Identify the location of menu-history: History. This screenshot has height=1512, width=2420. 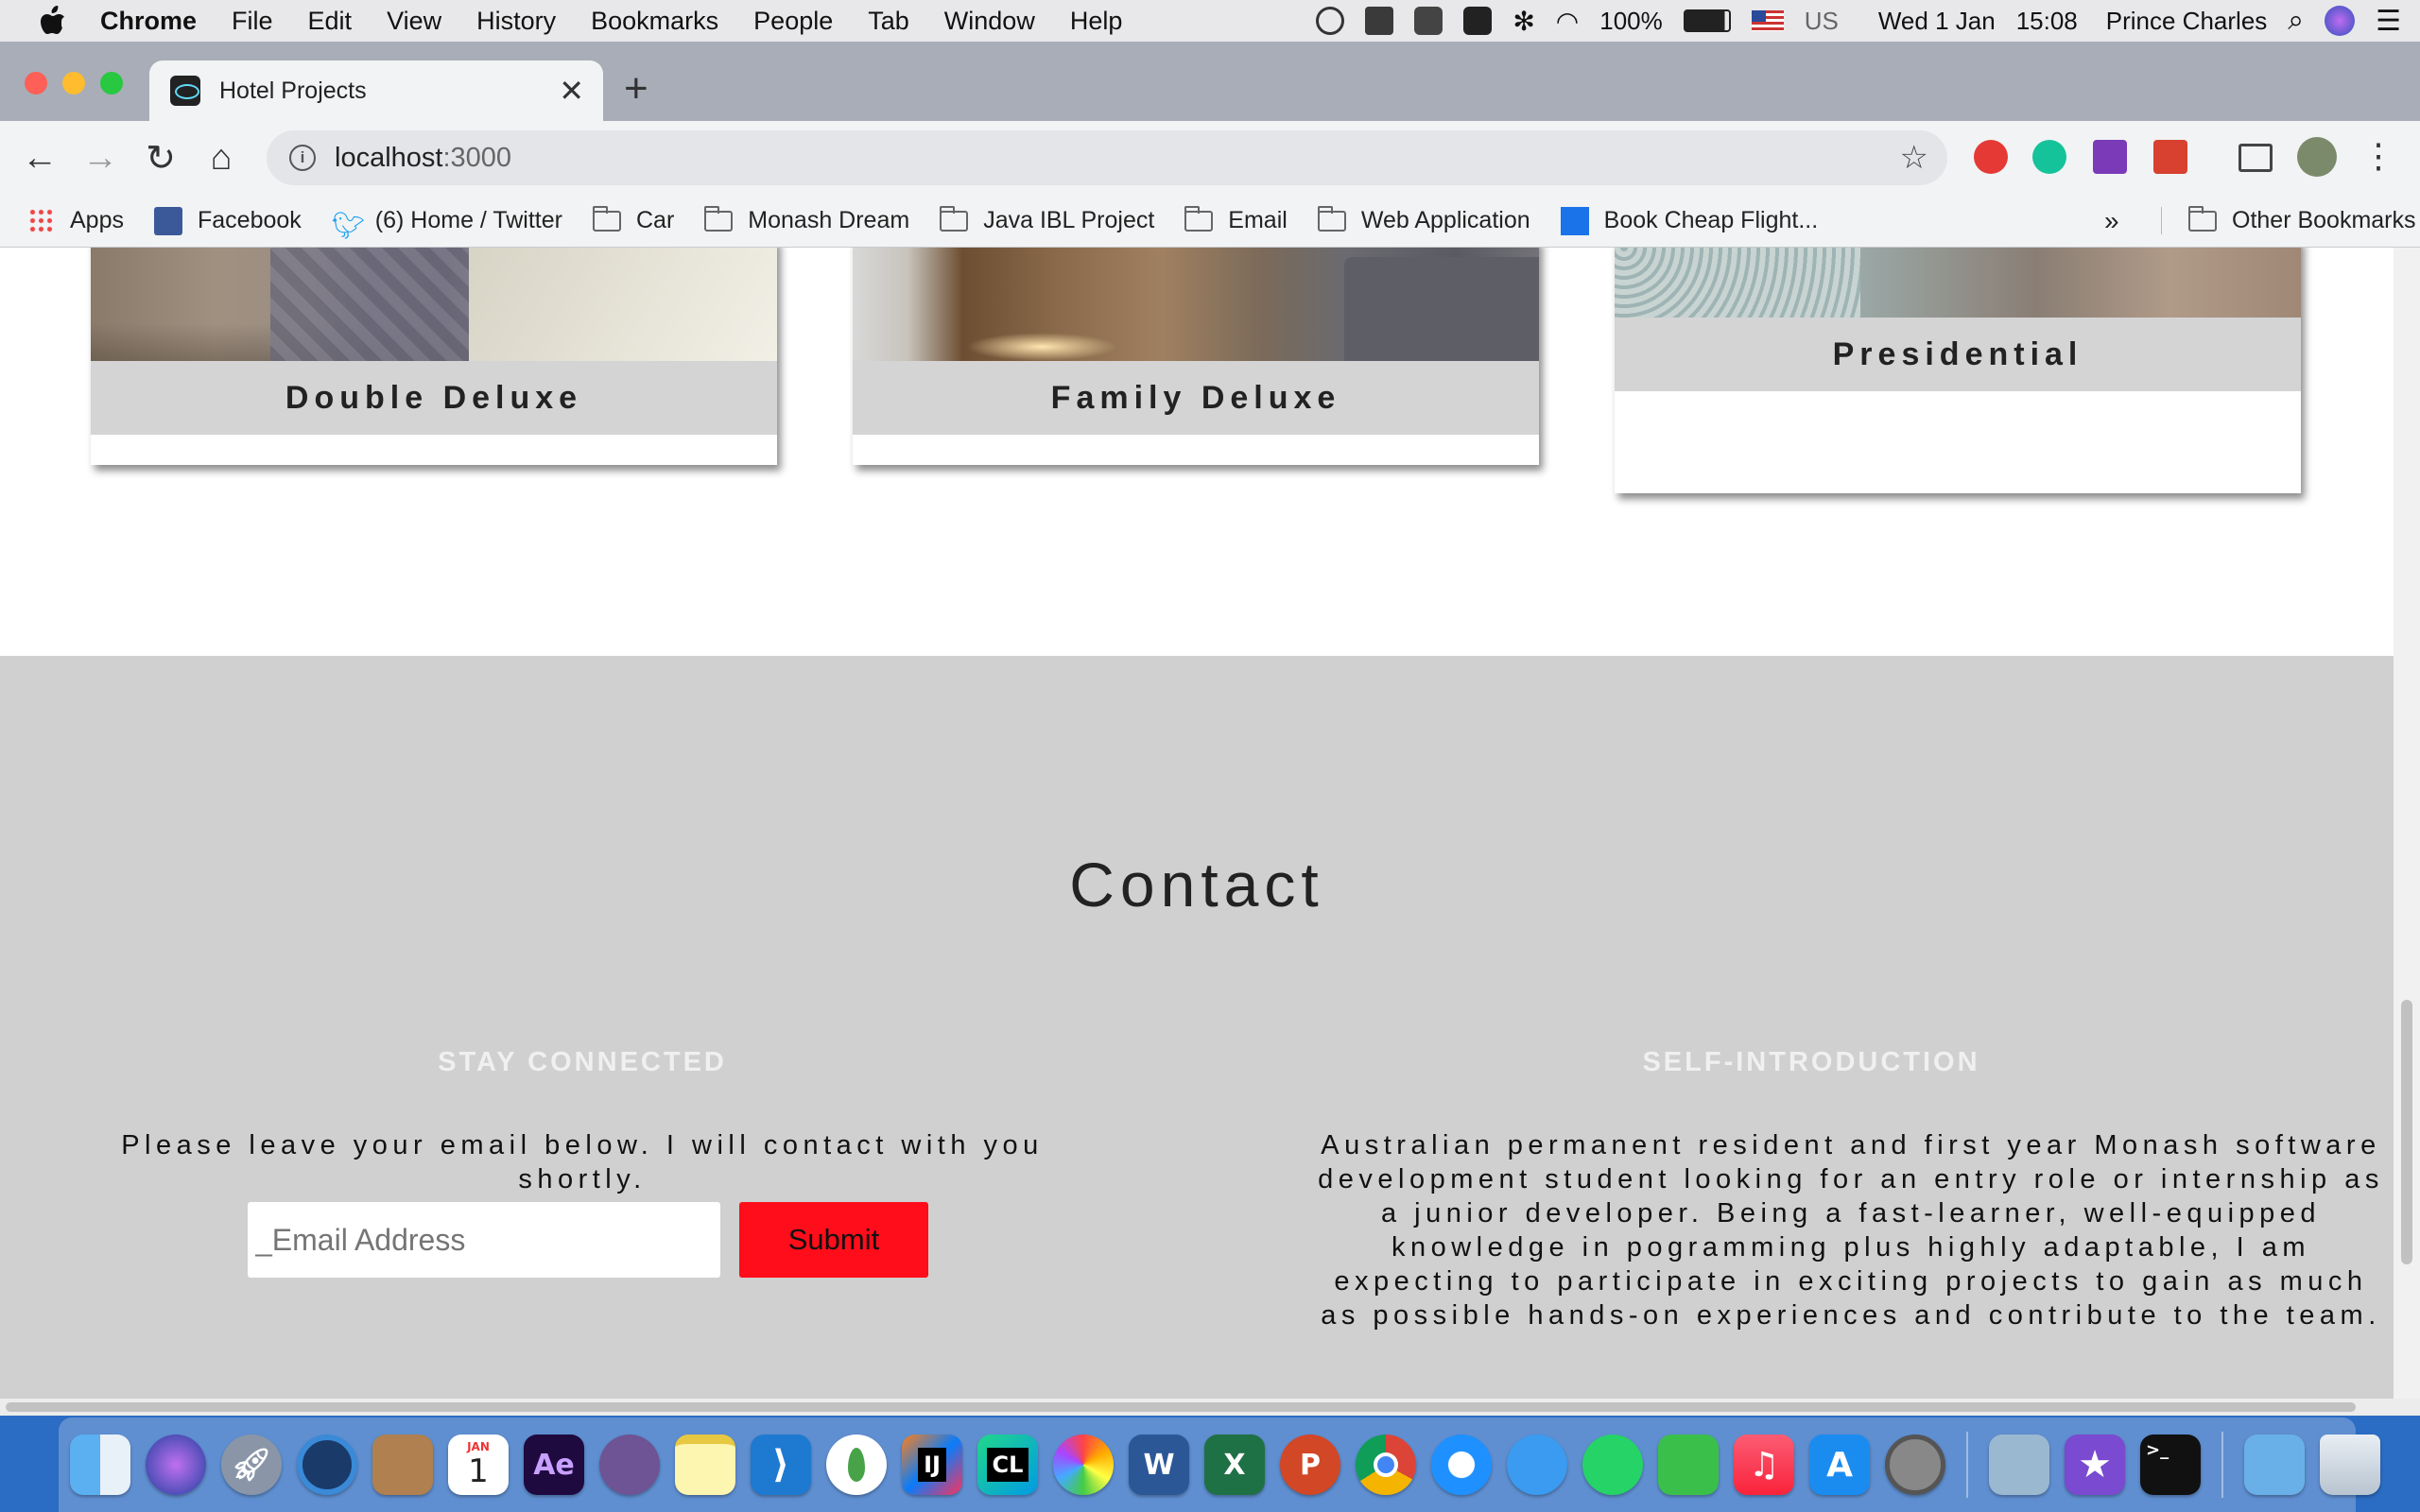
(516, 21).